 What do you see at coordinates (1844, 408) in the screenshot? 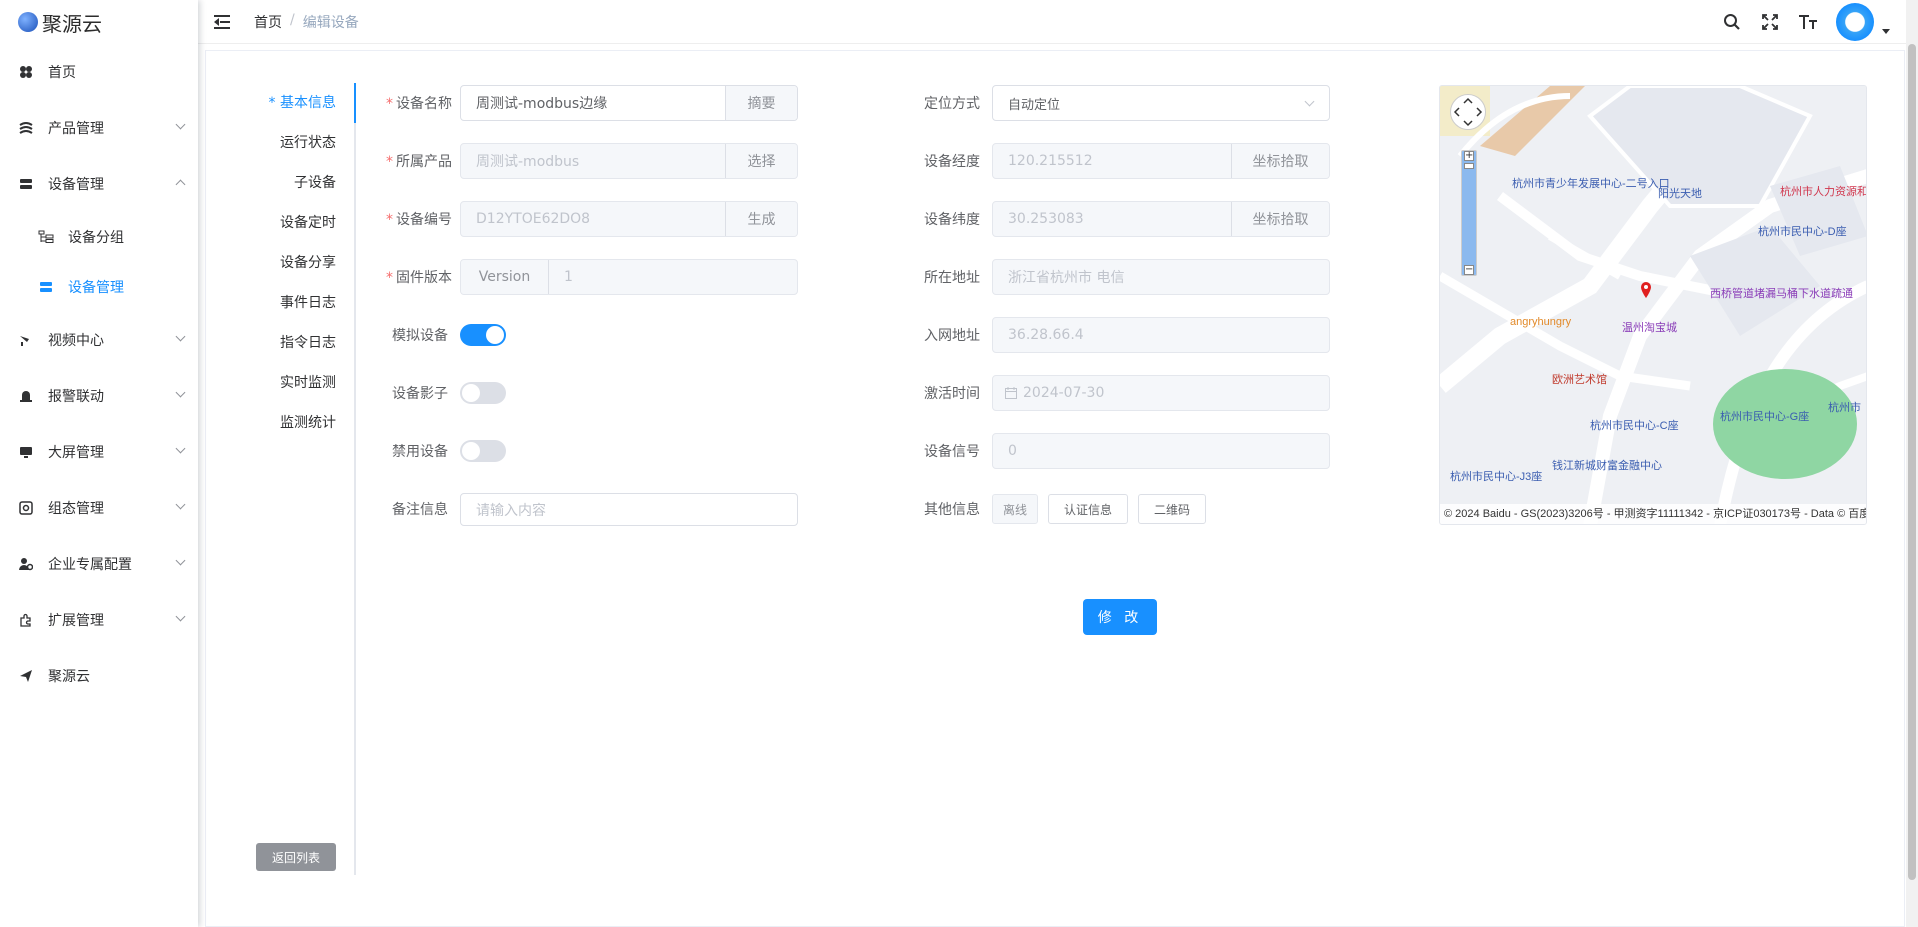
I see `map-poi-label: 杭州市` at bounding box center [1844, 408].